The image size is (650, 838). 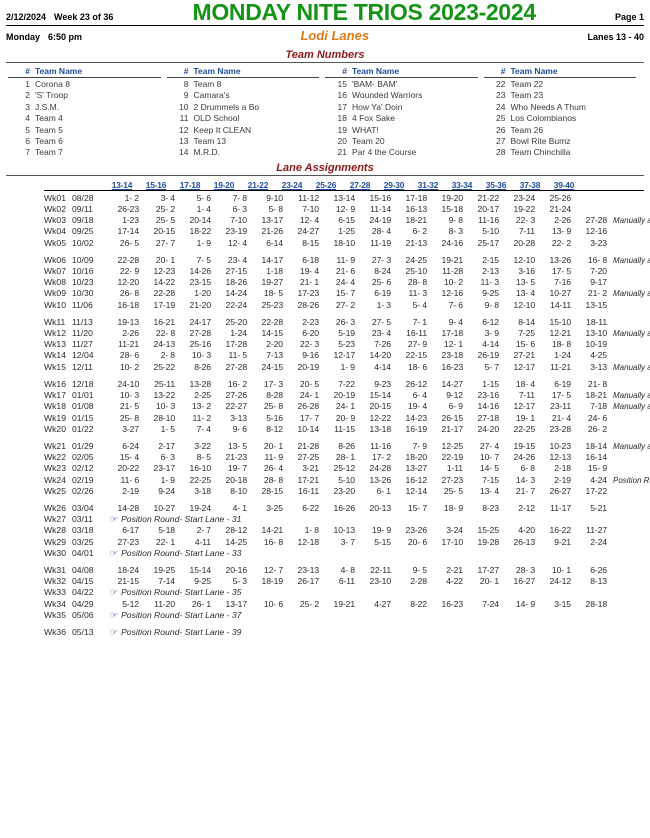 I want to click on matchup-cell: 7-24, so click(x=490, y=603).